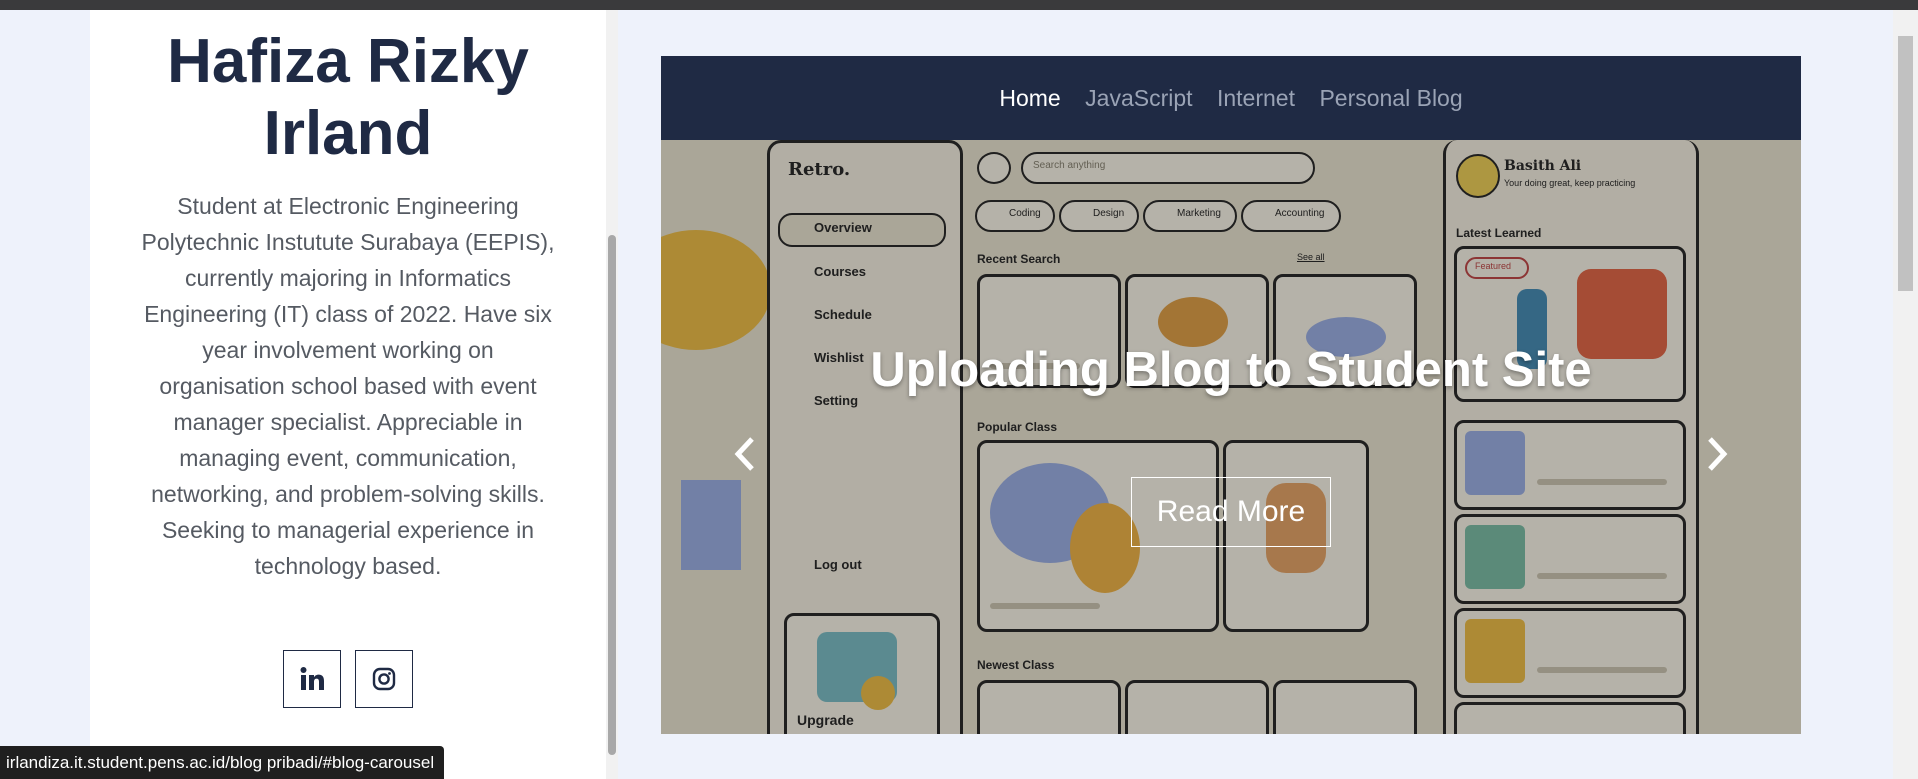 The width and height of the screenshot is (1918, 779). What do you see at coordinates (1256, 98) in the screenshot?
I see `nav-internet: Internet` at bounding box center [1256, 98].